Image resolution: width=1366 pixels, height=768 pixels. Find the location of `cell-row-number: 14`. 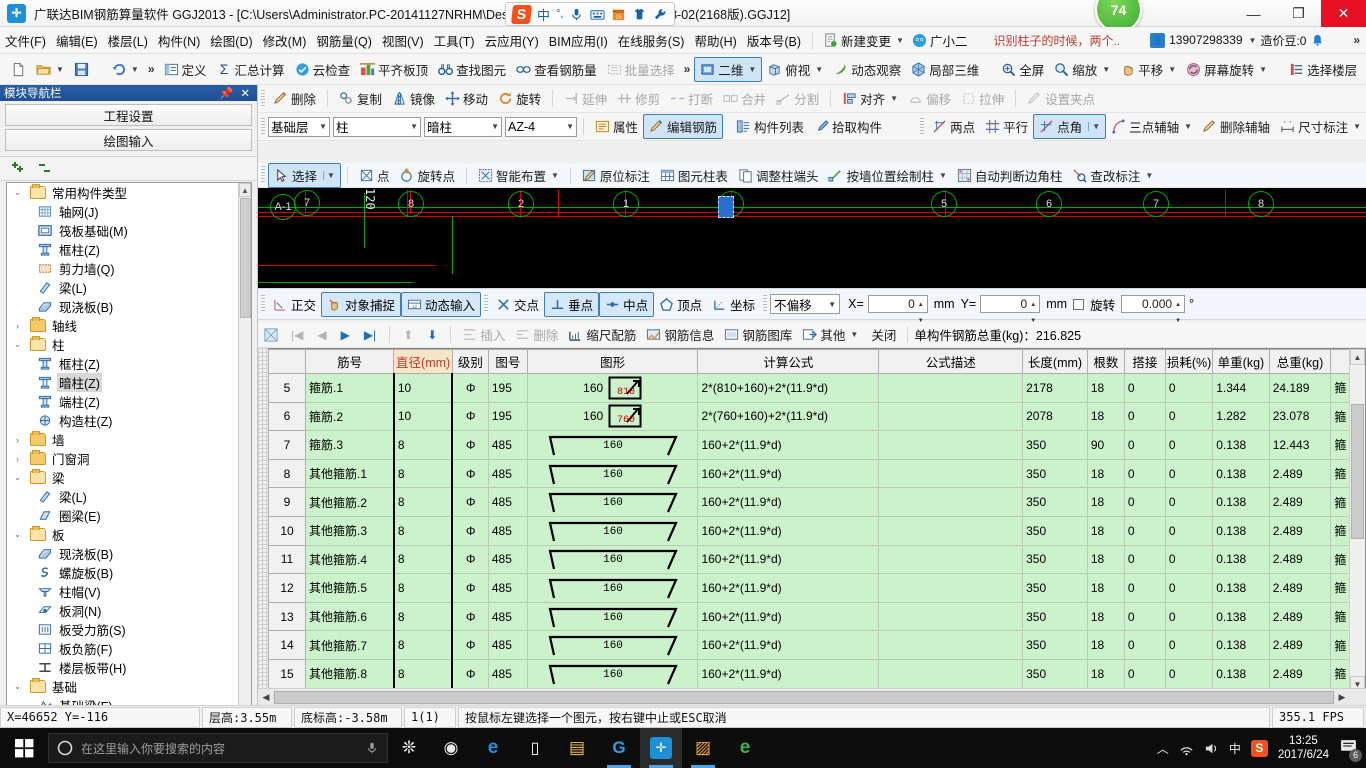

cell-row-number: 14 is located at coordinates (287, 645).